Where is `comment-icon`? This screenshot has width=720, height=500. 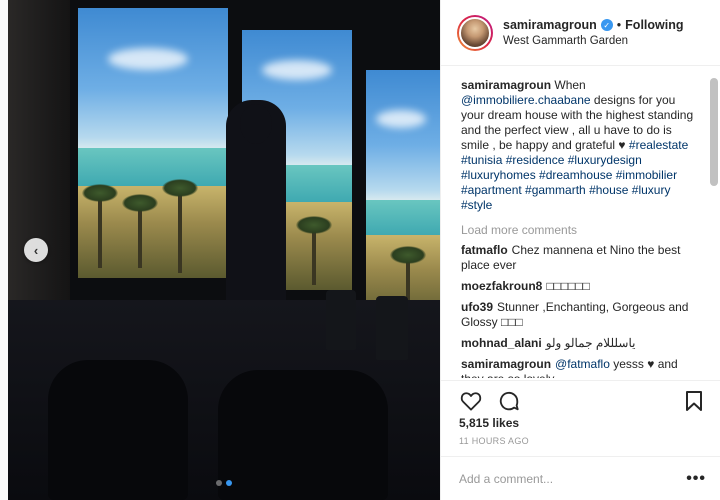
comment-icon is located at coordinates (509, 401).